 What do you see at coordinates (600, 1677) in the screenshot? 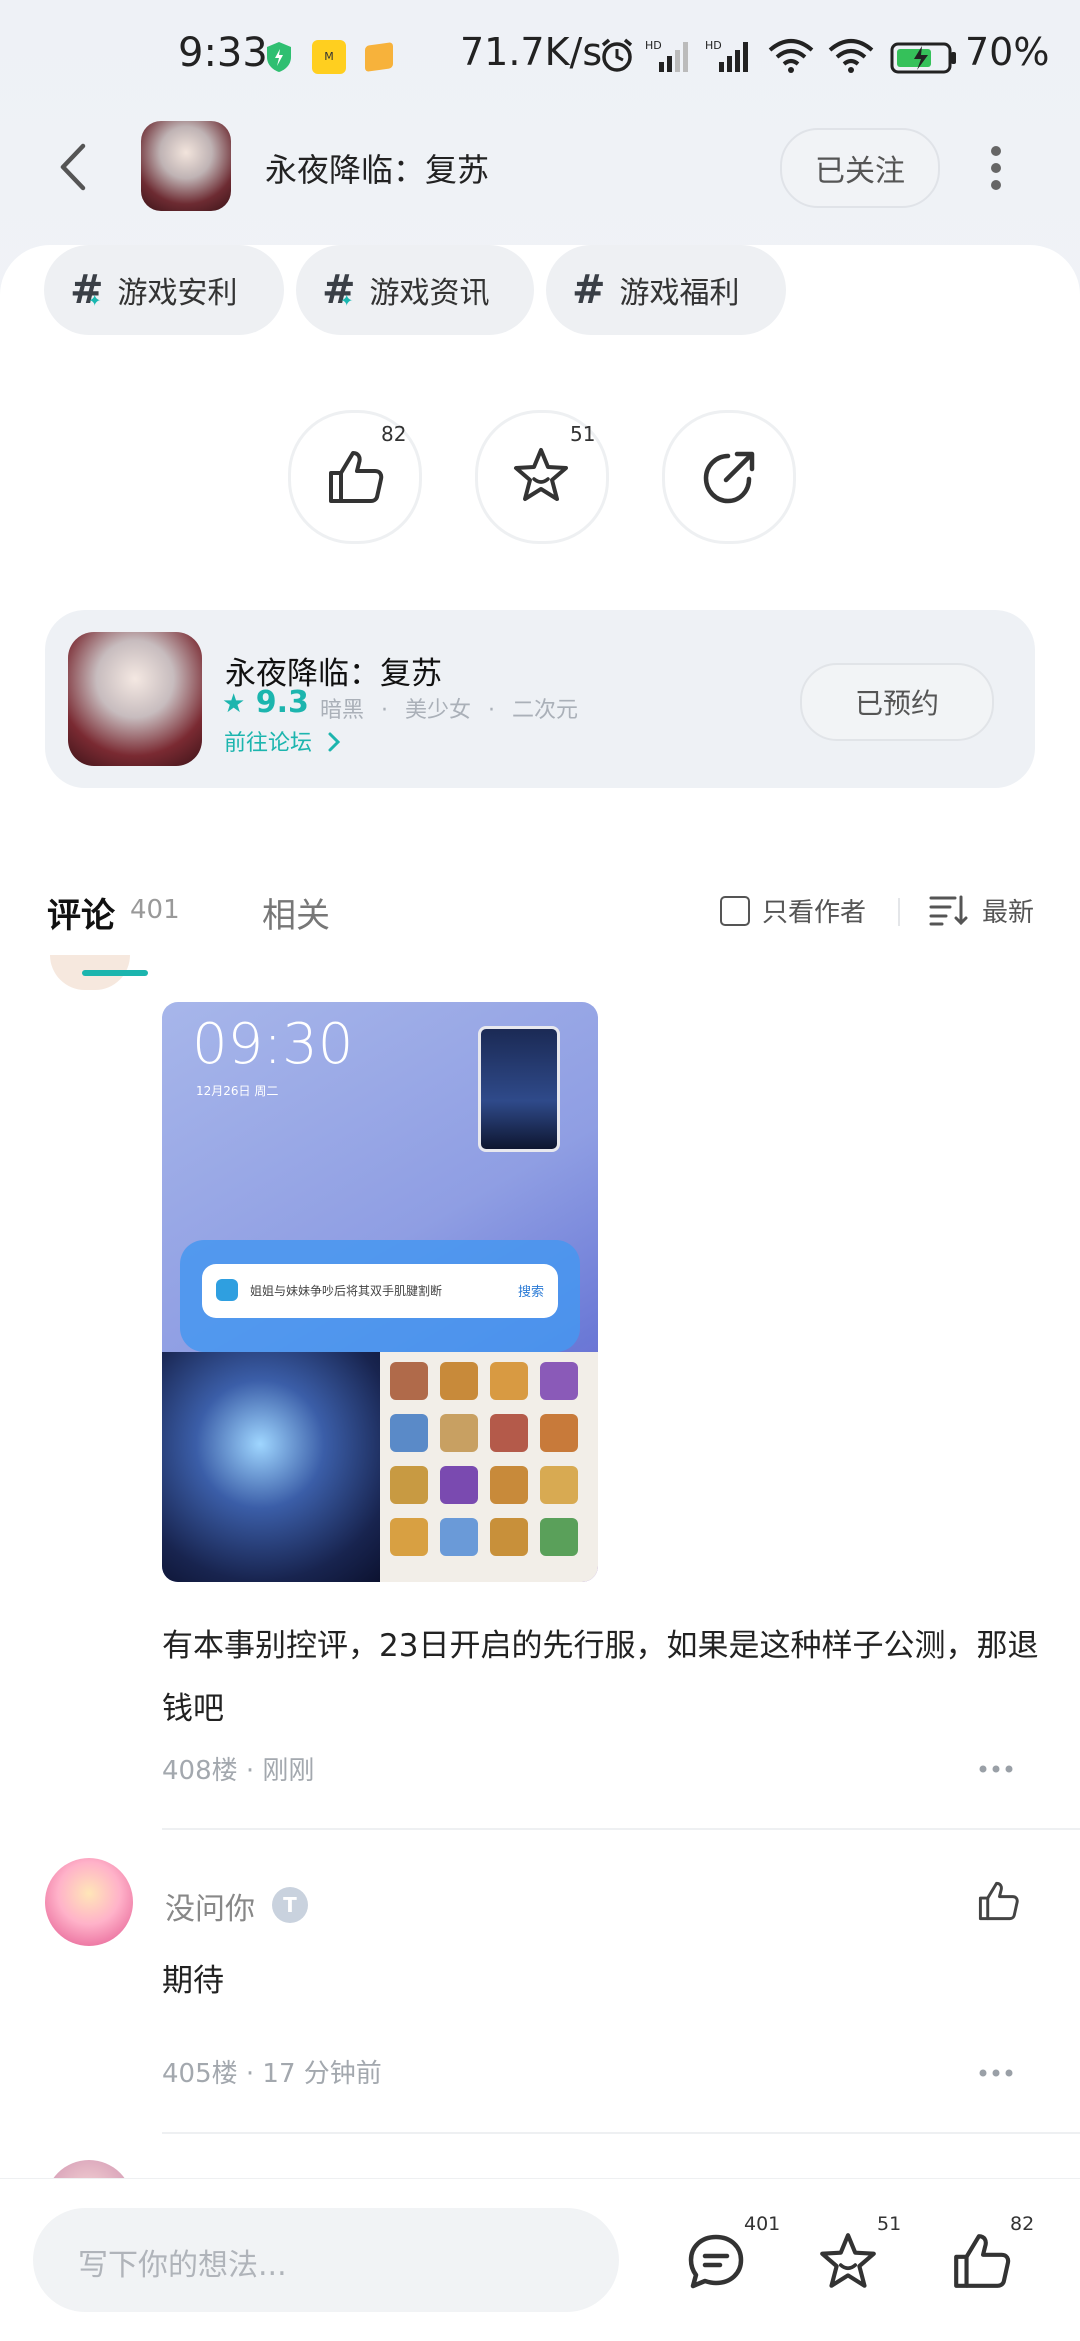
I see `comment-text: 有本事别控评，23日开启的先行服，如果是这种样子公测，那退钱吧` at bounding box center [600, 1677].